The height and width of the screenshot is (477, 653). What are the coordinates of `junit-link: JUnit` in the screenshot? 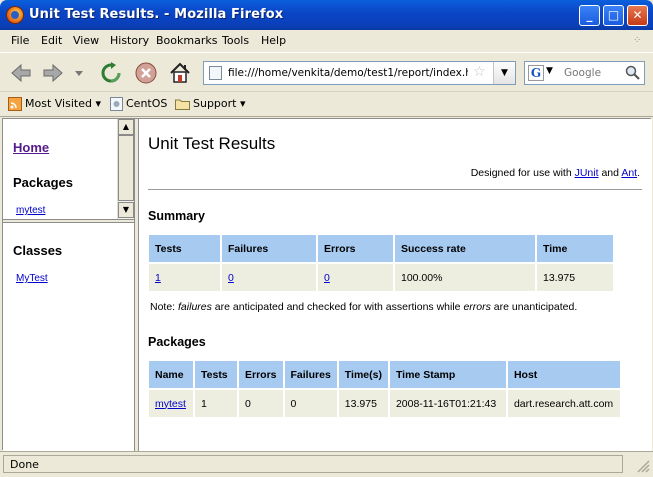 It's located at (587, 173).